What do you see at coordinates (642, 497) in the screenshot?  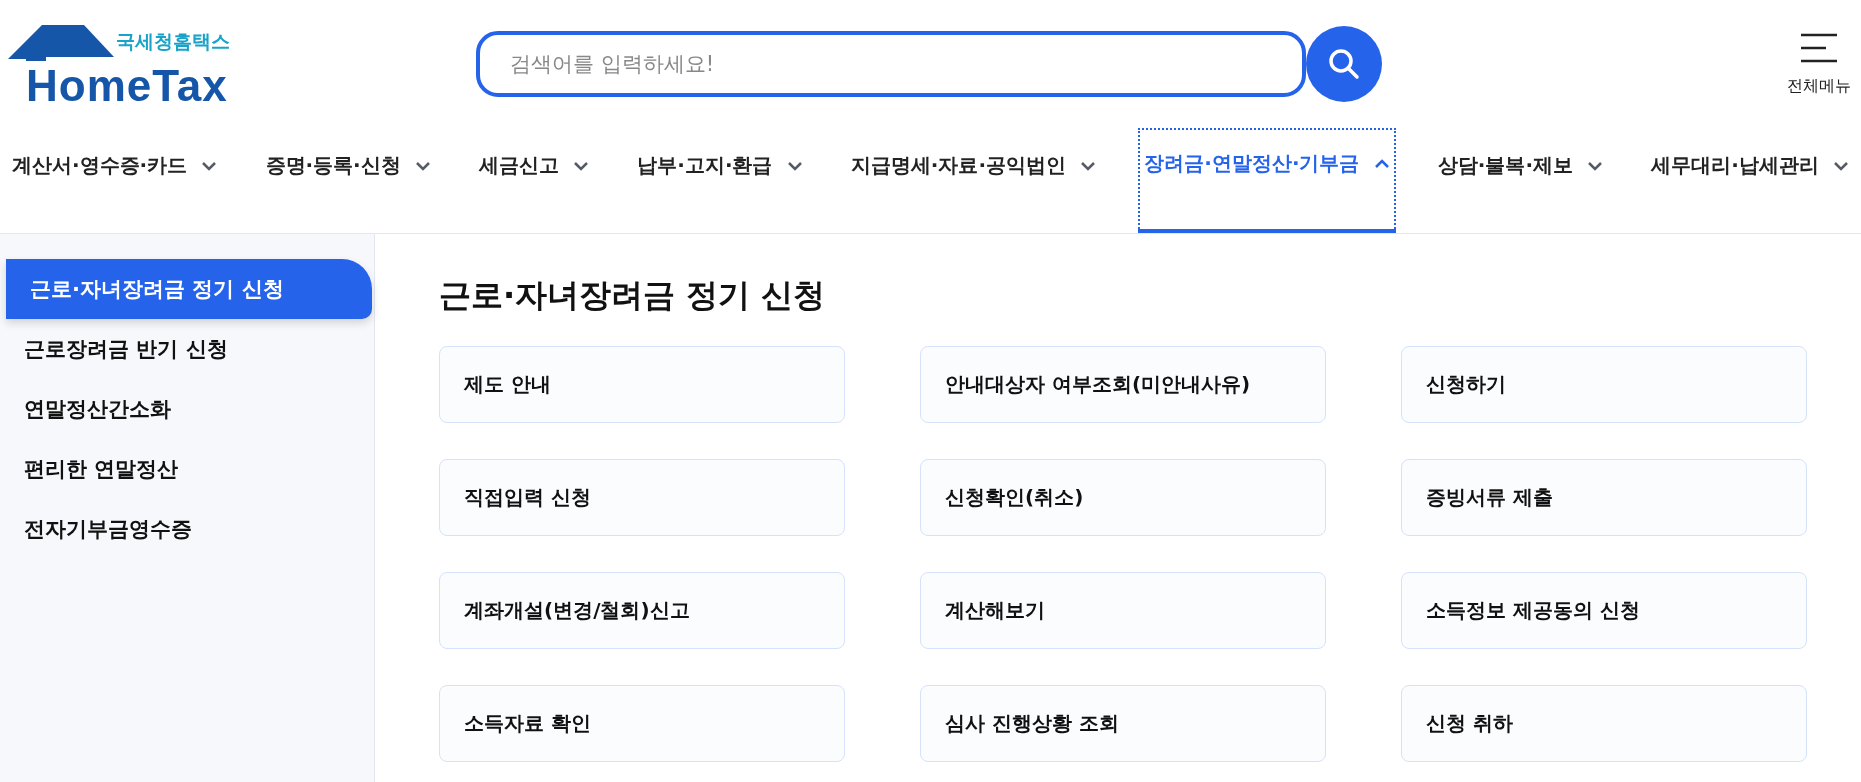 I see `menu-card: 직접입력 신청` at bounding box center [642, 497].